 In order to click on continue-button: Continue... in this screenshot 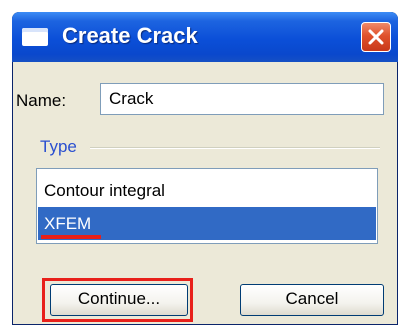, I will do `click(119, 300)`.